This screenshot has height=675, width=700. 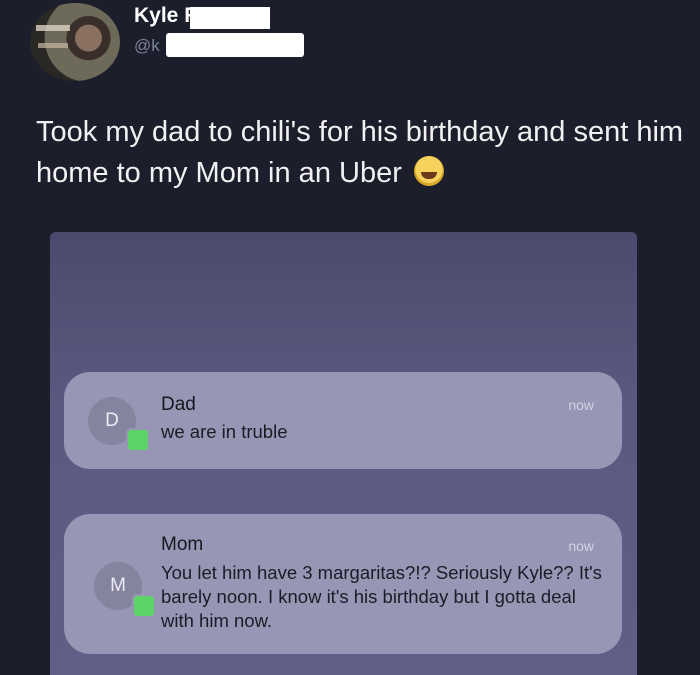 What do you see at coordinates (343, 420) in the screenshot?
I see `notification-dad: D Dad now we are in truble` at bounding box center [343, 420].